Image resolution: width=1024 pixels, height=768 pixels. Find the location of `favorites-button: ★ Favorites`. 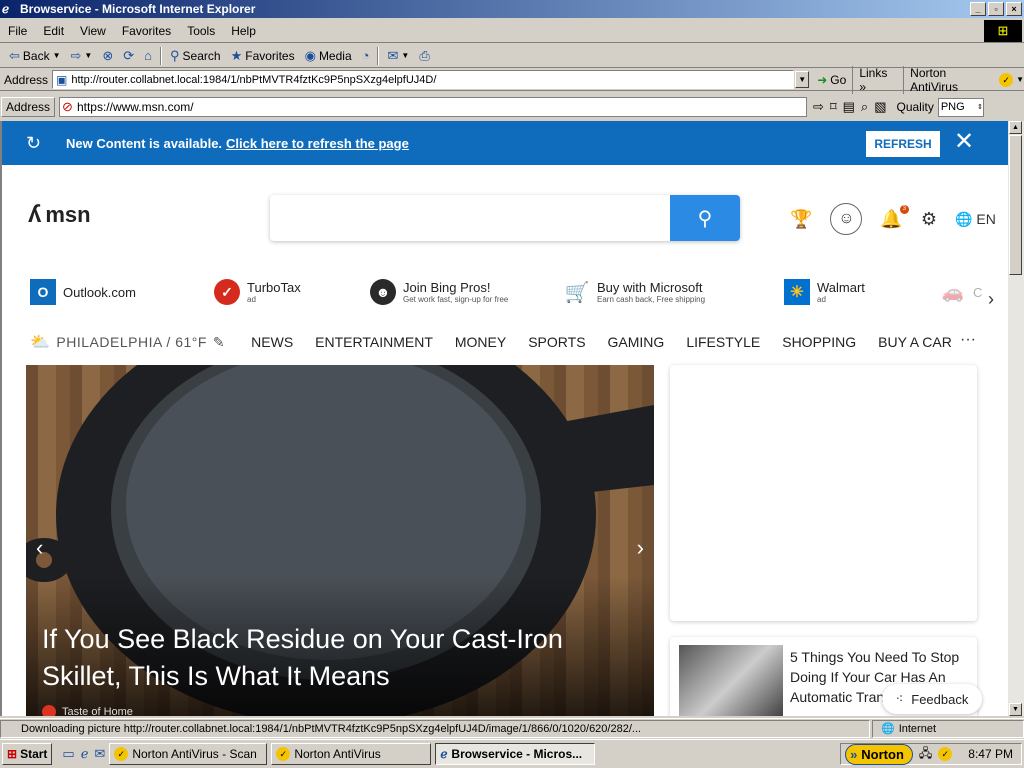

favorites-button: ★ Favorites is located at coordinates (263, 56).